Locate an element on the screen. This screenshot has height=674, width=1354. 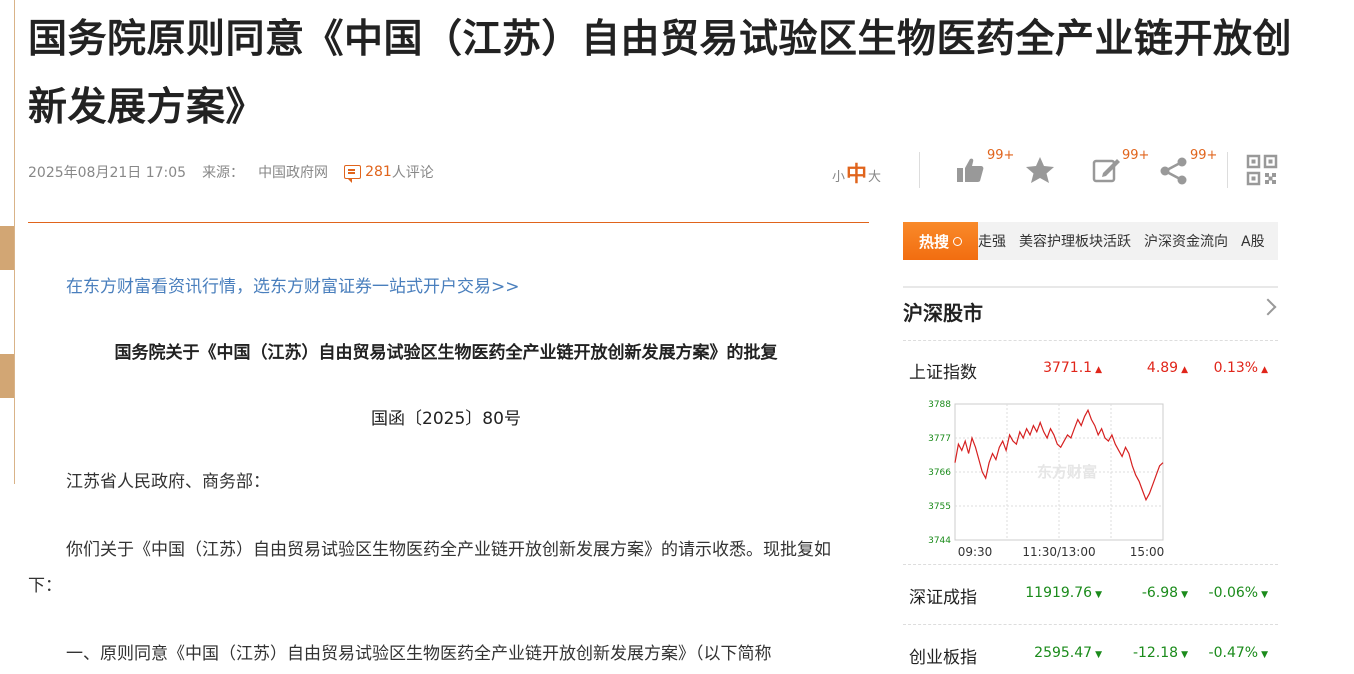
edit-count: 99+ is located at coordinates (1136, 155).